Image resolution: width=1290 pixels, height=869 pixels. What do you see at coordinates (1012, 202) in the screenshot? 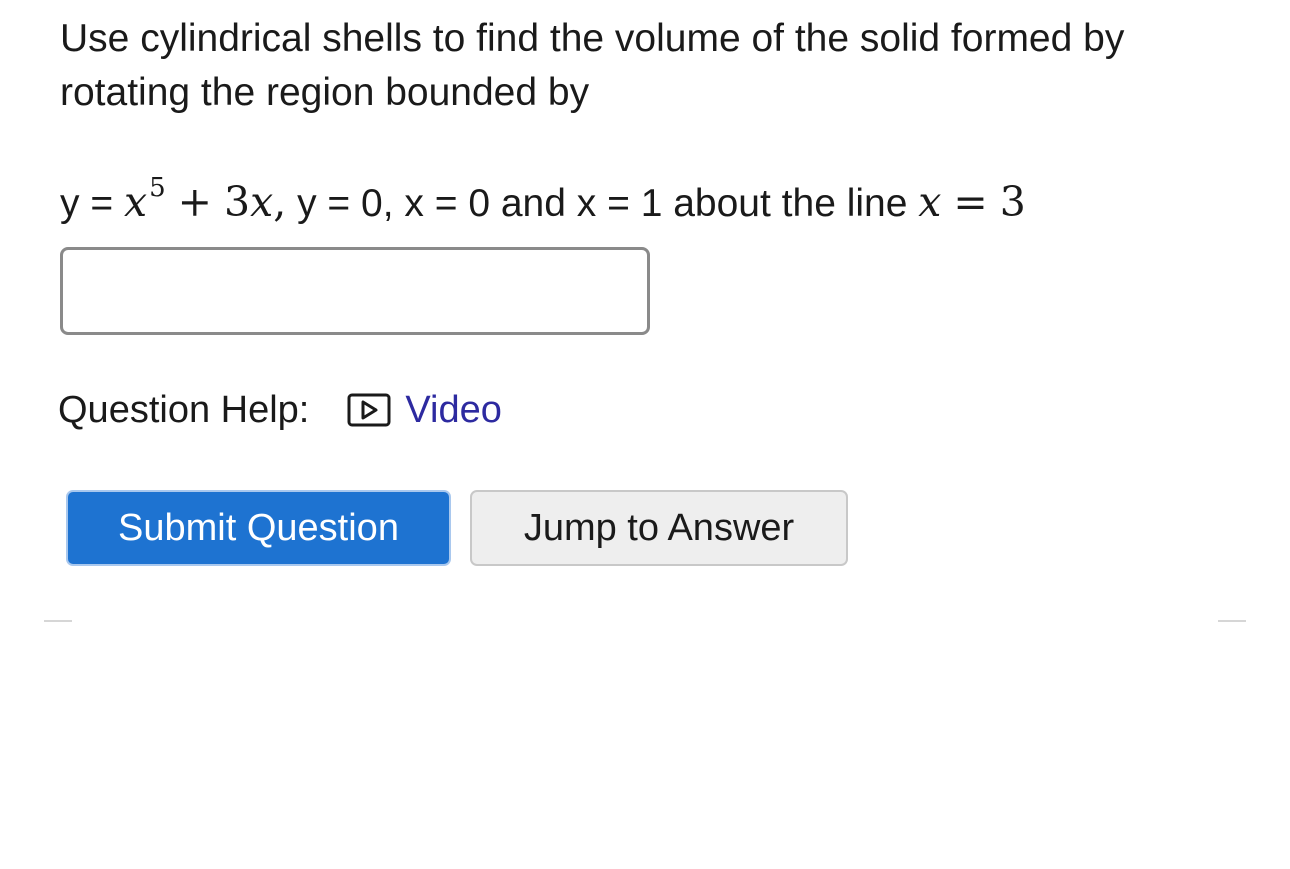
I see `eq-axis-value: 3` at bounding box center [1012, 202].